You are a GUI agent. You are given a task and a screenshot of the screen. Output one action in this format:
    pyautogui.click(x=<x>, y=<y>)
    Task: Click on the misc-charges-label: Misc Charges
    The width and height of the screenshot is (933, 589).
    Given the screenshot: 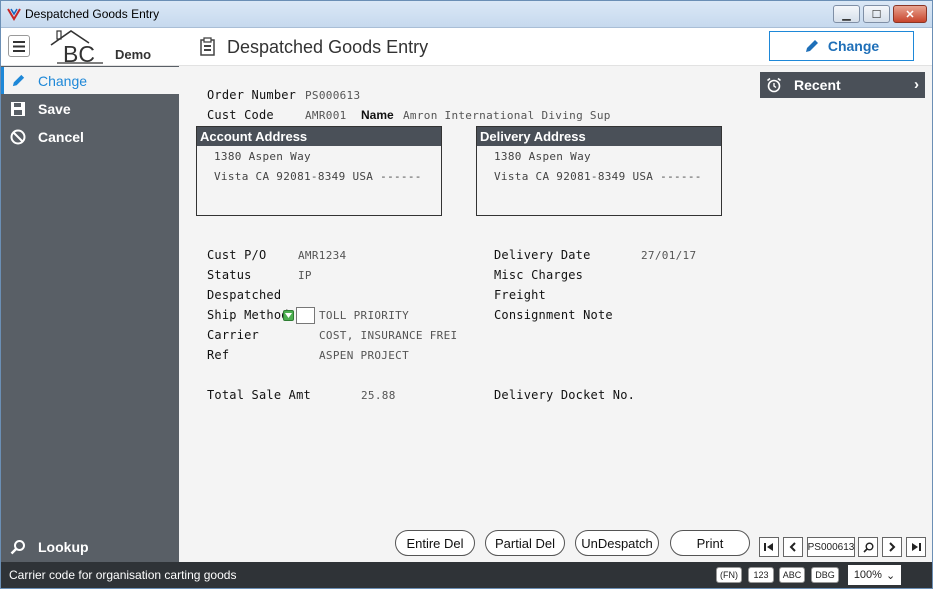 What is the action you would take?
    pyautogui.click(x=539, y=275)
    